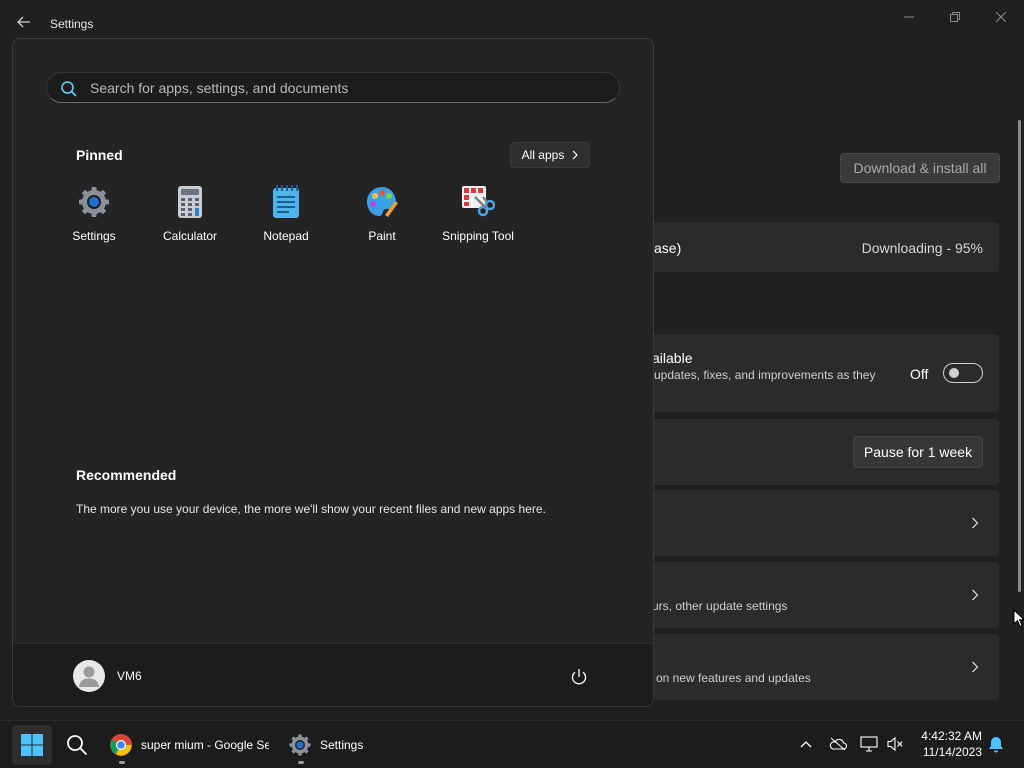 This screenshot has height=768, width=1024. What do you see at coordinates (286, 202) in the screenshot?
I see `notepad-icon` at bounding box center [286, 202].